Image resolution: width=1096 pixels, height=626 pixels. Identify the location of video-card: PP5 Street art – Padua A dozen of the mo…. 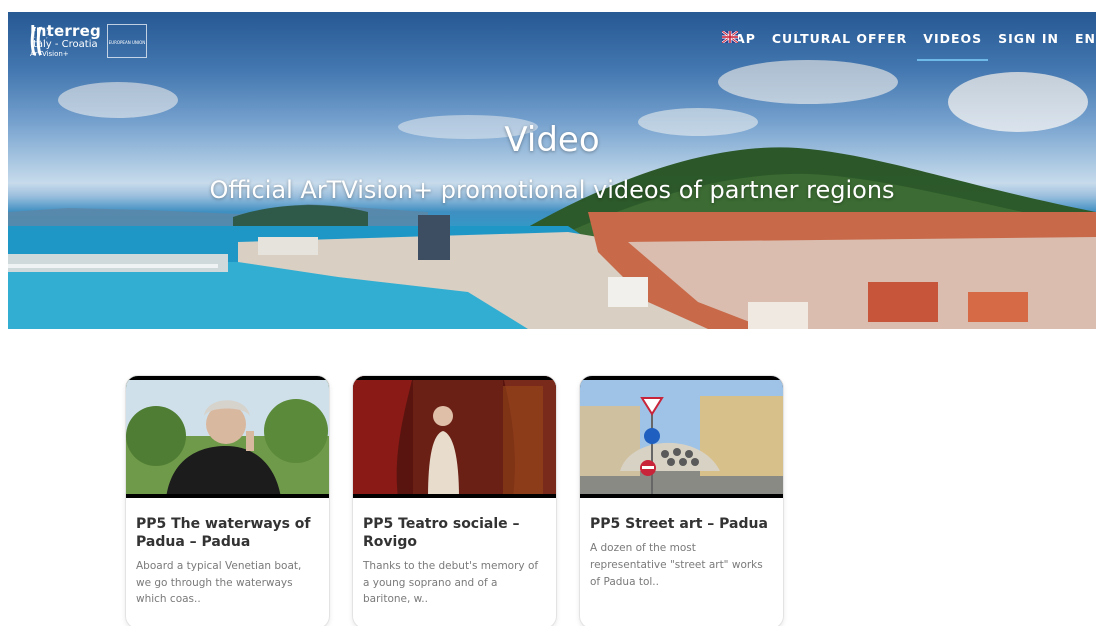
(681, 501).